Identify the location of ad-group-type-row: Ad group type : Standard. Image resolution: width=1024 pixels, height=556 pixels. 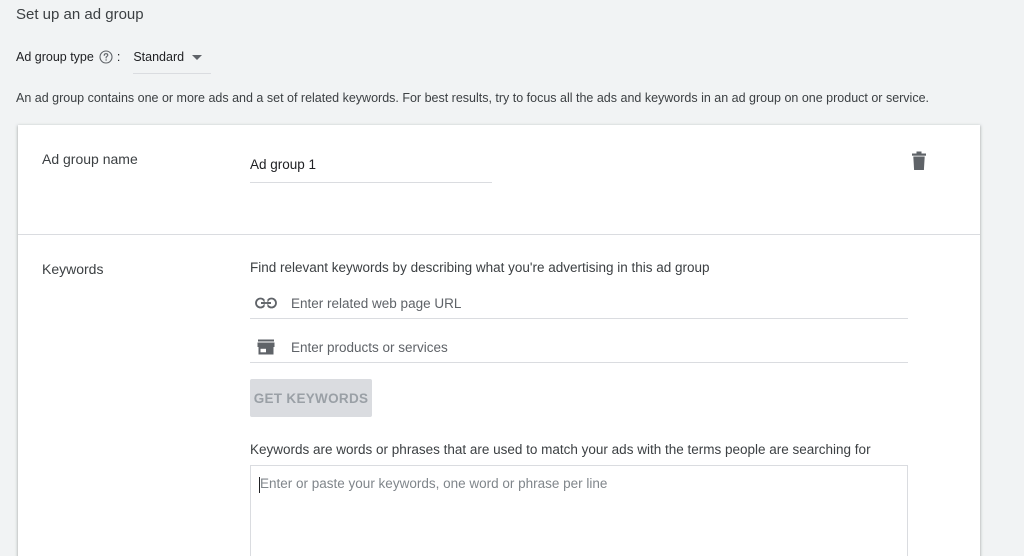
(114, 61).